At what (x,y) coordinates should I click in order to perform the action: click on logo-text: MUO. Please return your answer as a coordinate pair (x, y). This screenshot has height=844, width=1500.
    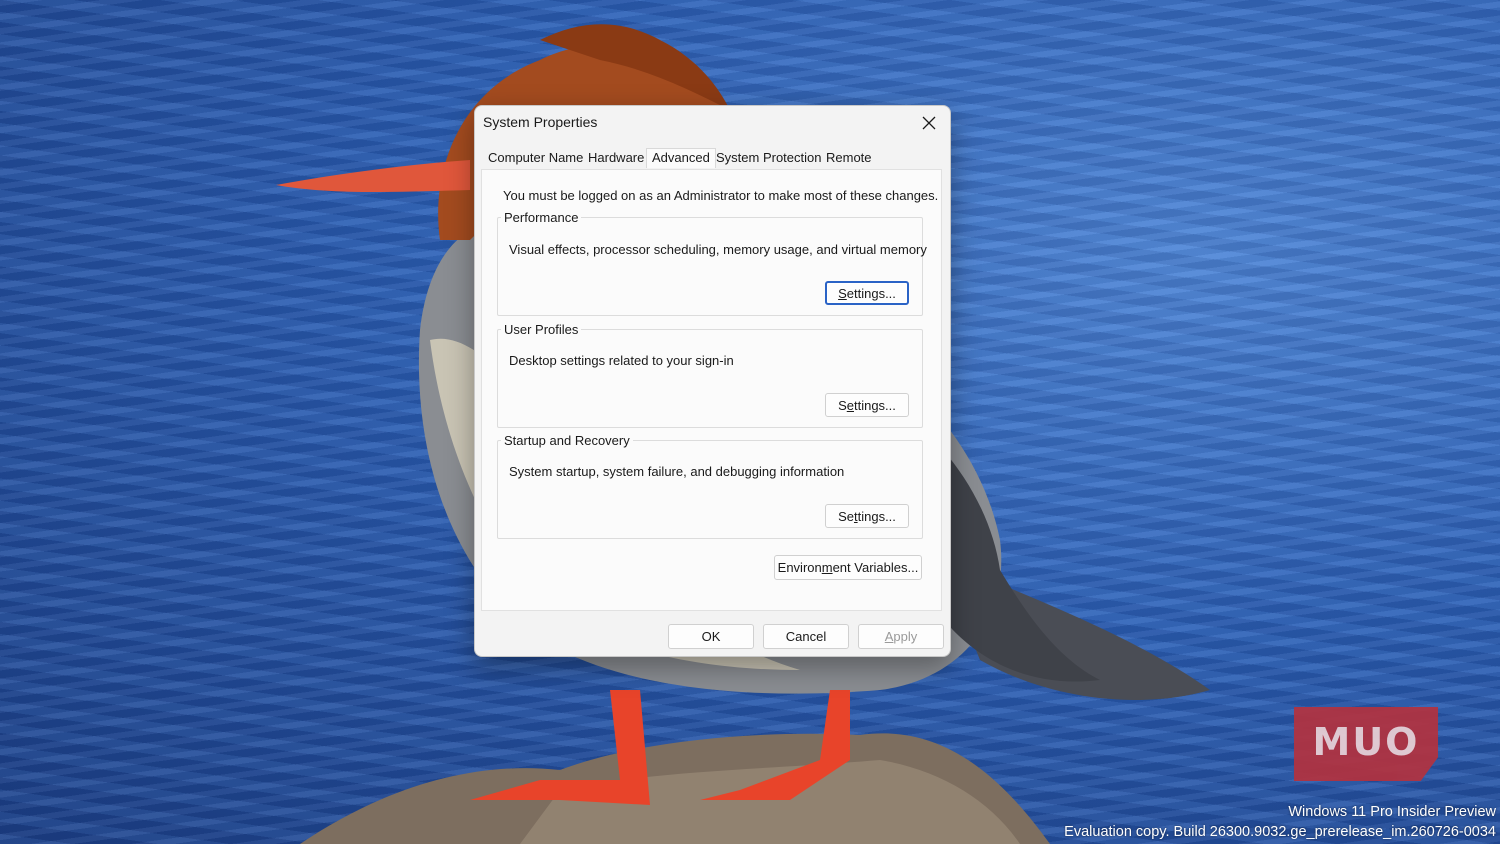
    Looking at the image, I should click on (1366, 742).